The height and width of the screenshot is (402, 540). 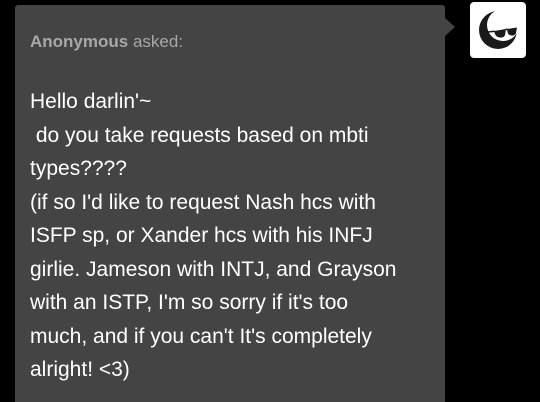 I want to click on message-line: do you take requests based on mbti, so click(x=199, y=135).